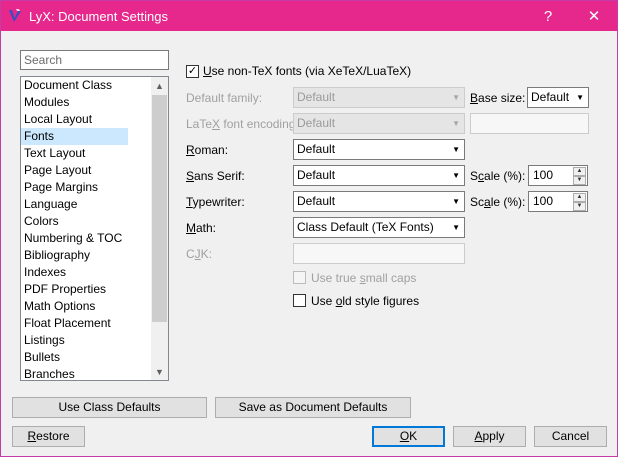 Image resolution: width=618 pixels, height=457 pixels. I want to click on sidebar-item-indexes: Indexes, so click(74, 272).